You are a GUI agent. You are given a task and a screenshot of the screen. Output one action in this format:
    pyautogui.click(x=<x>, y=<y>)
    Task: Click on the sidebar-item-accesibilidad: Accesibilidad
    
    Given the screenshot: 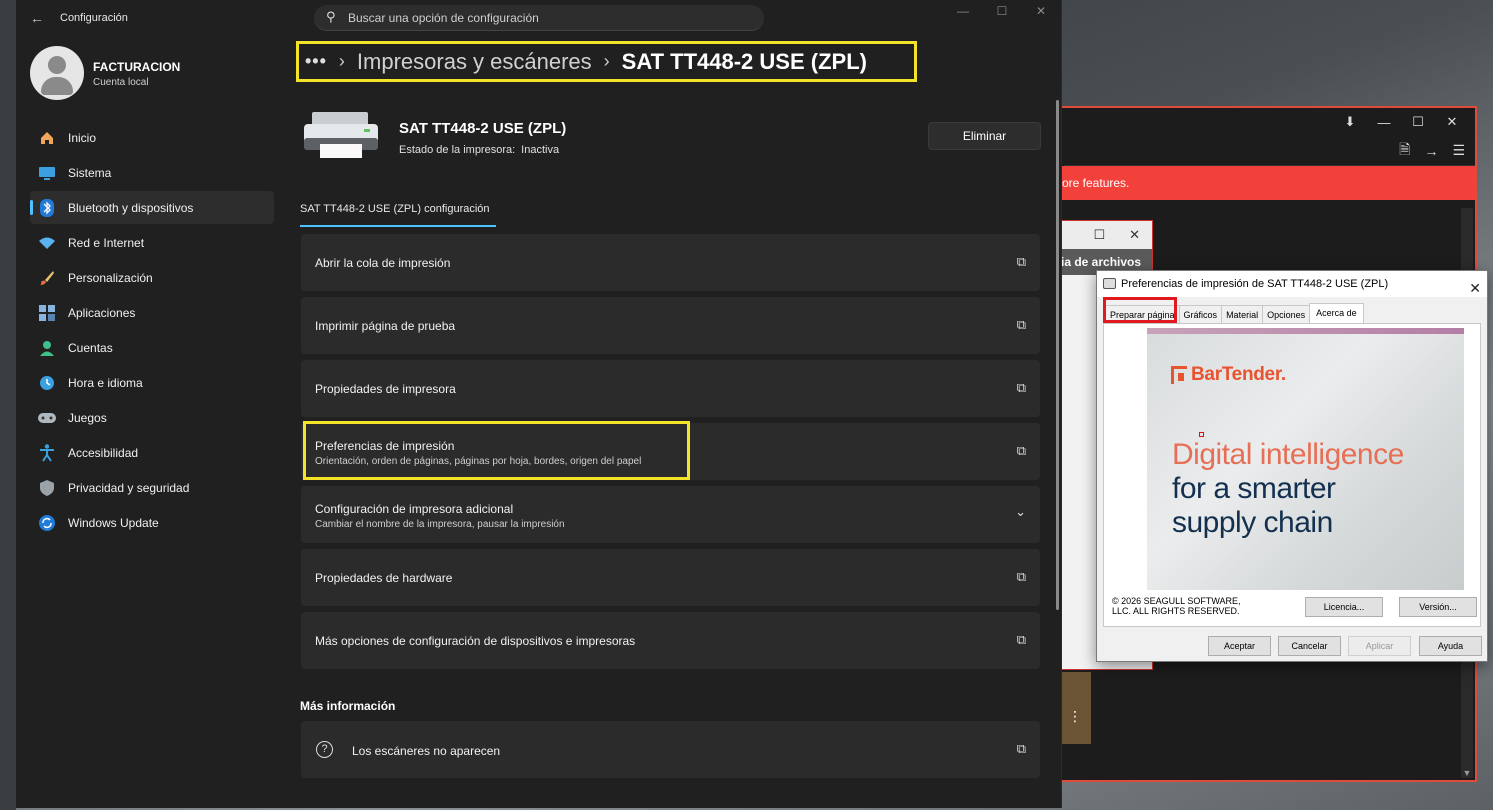 What is the action you would take?
    pyautogui.click(x=152, y=452)
    